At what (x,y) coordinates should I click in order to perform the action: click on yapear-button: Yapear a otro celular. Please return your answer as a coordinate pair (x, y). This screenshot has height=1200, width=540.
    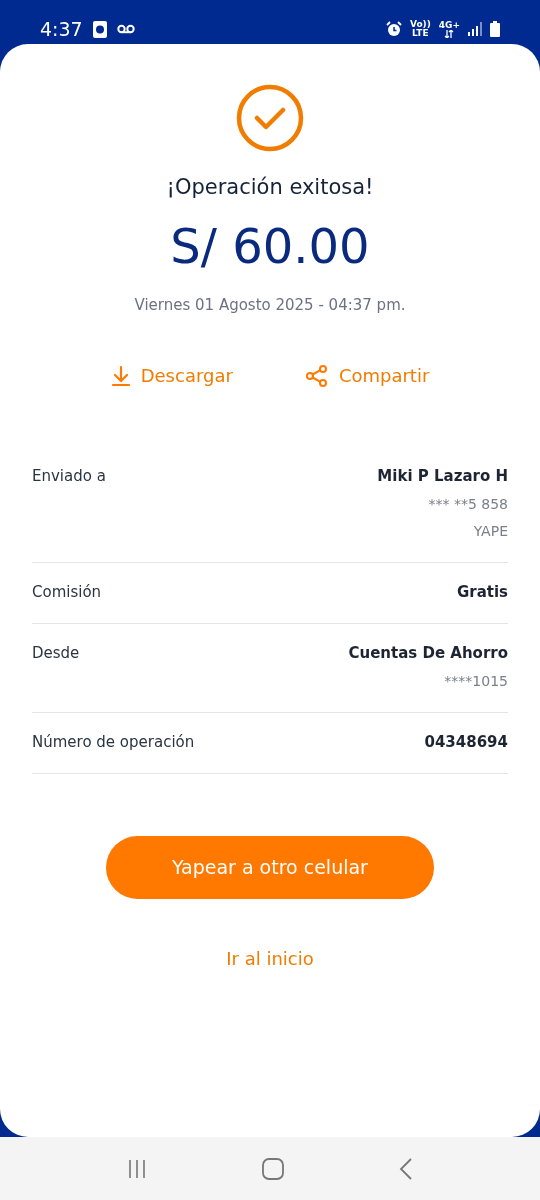
    Looking at the image, I should click on (270, 867).